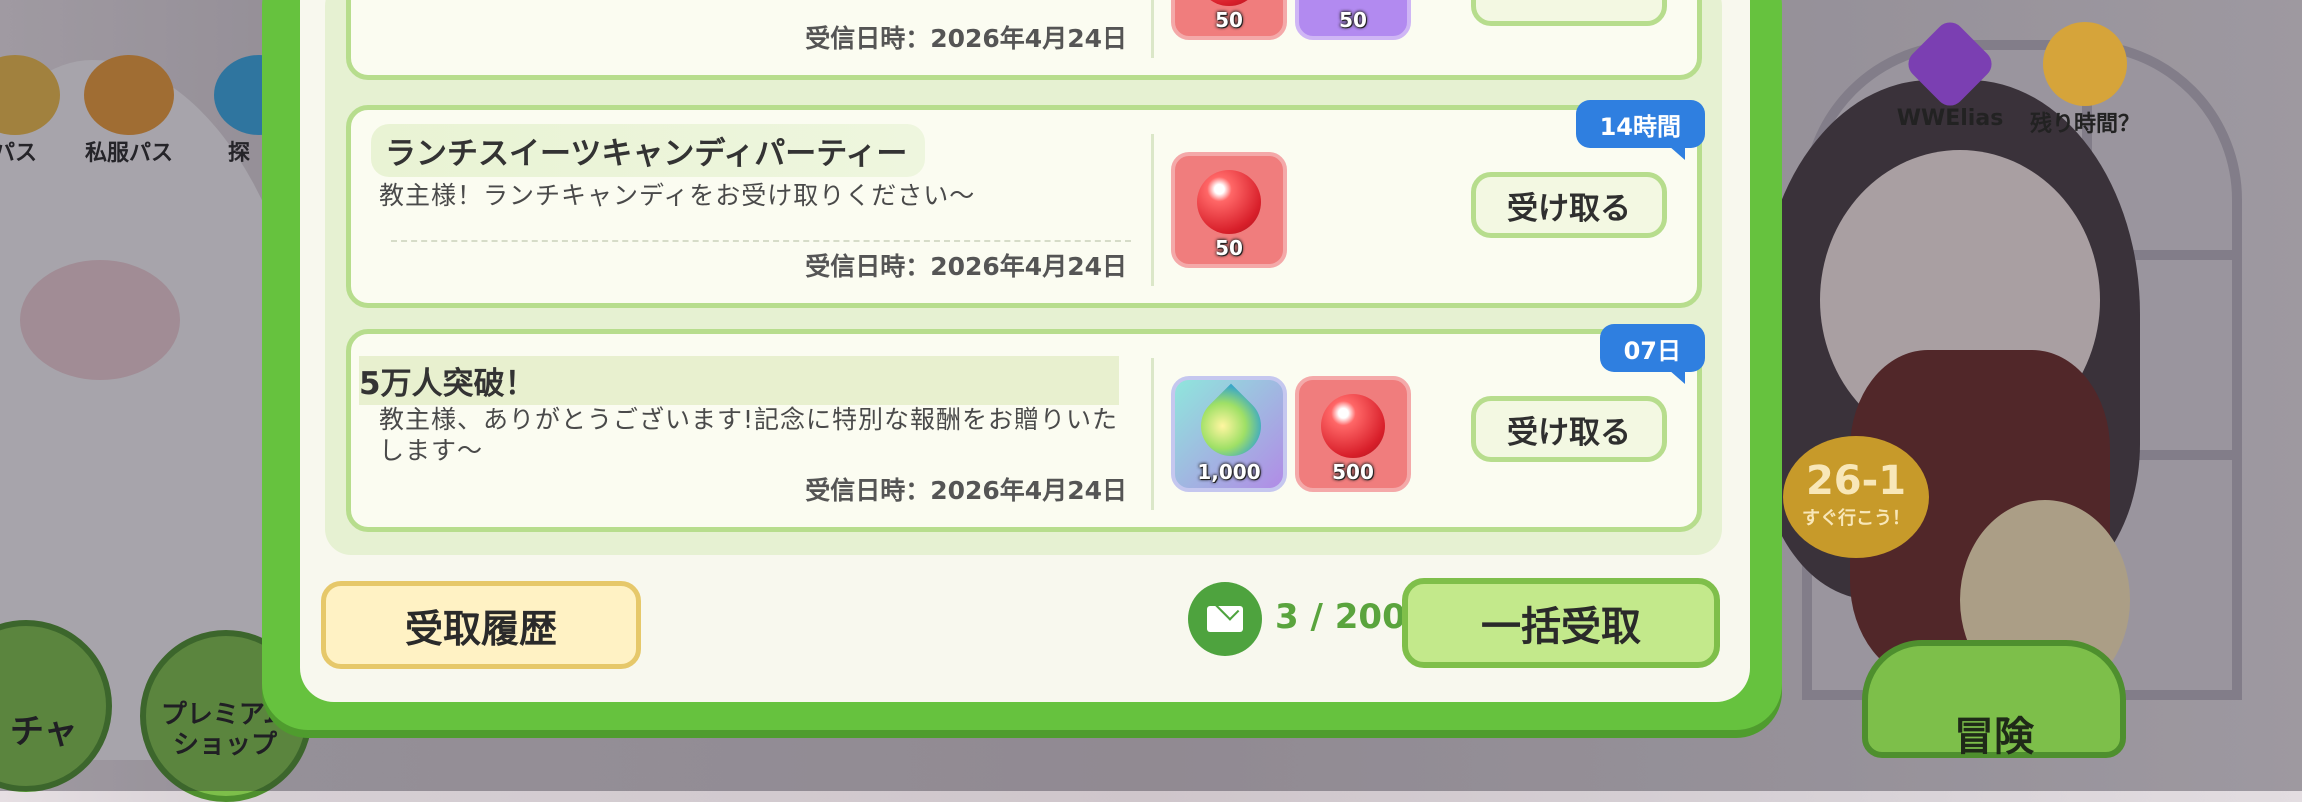 The height and width of the screenshot is (802, 2302). What do you see at coordinates (1353, 472) in the screenshot?
I see `reward-qty: 500` at bounding box center [1353, 472].